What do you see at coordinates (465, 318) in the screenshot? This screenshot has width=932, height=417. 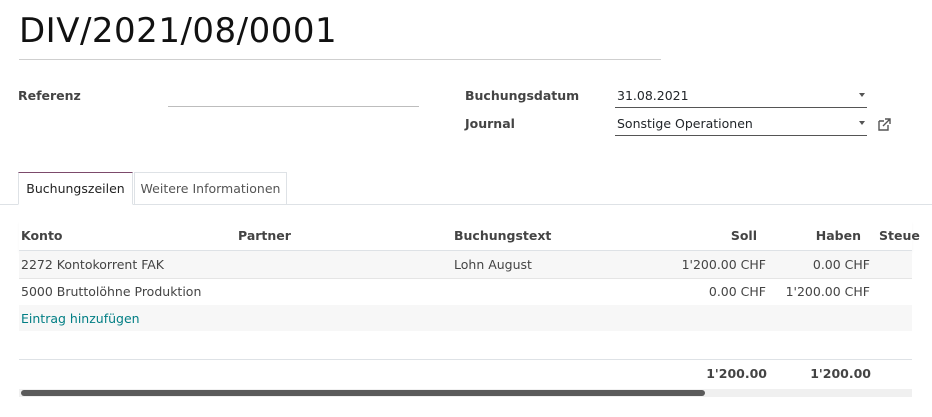 I see `add-line-row: Eintrag hinzufügen` at bounding box center [465, 318].